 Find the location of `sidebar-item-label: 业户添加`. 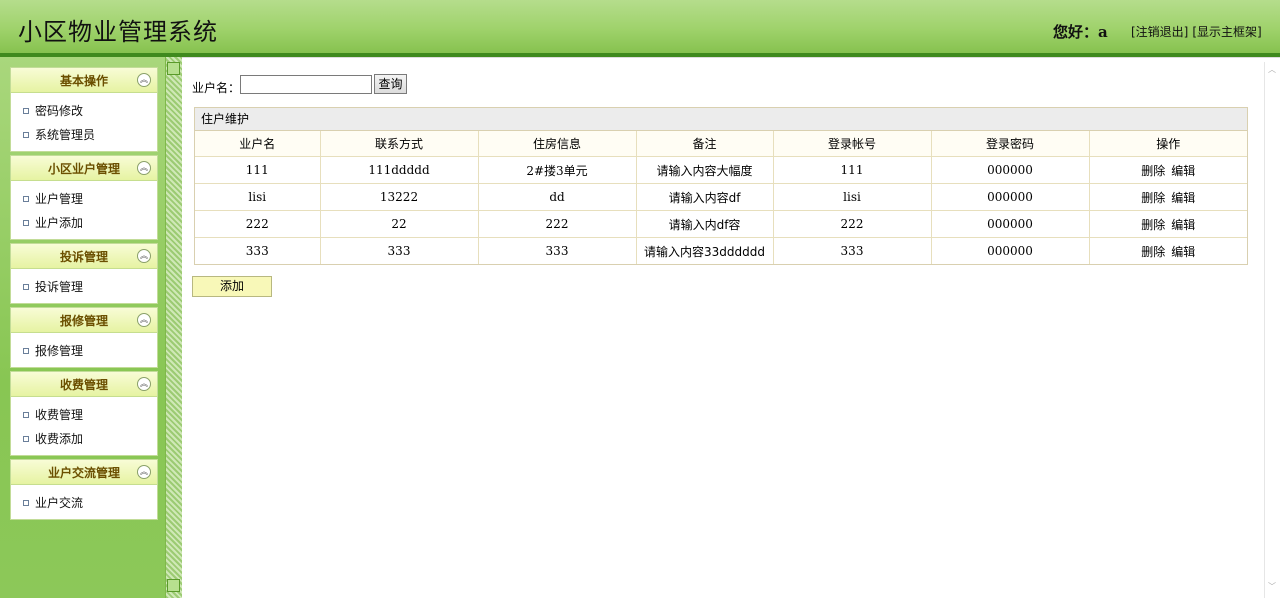

sidebar-item-label: 业户添加 is located at coordinates (59, 223).